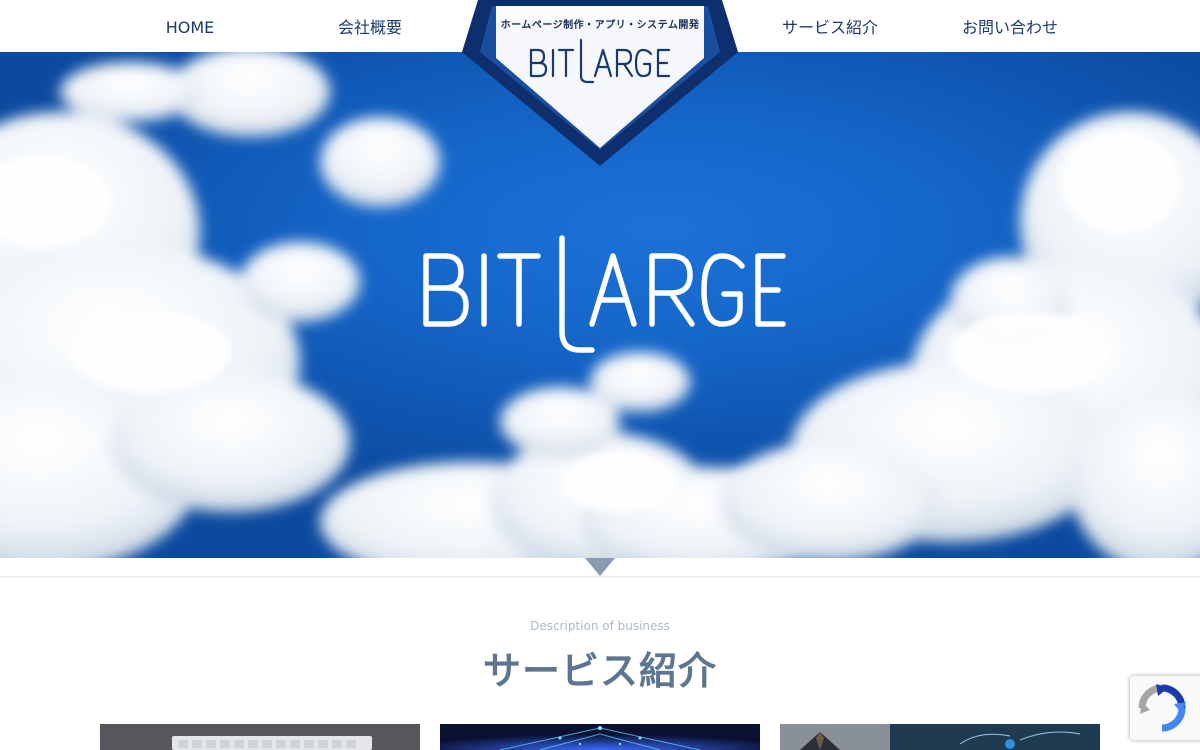 Image resolution: width=1200 pixels, height=750 pixels. Describe the element at coordinates (600, 569) in the screenshot. I see `section-divider` at that location.